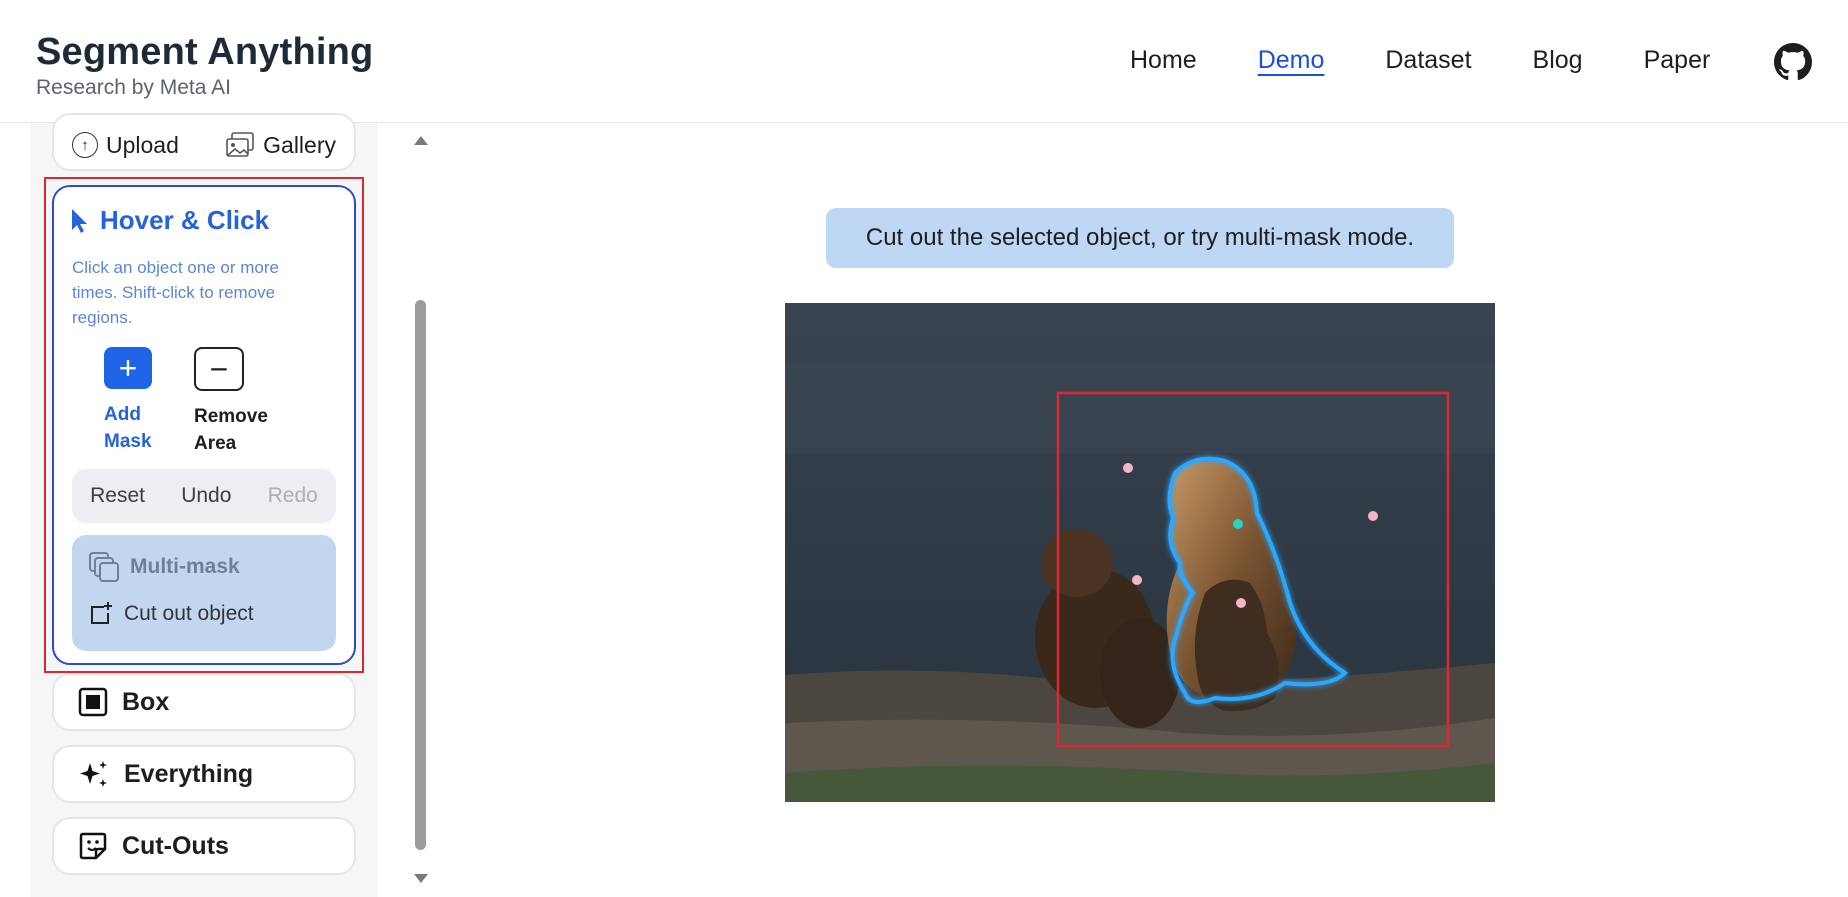  Describe the element at coordinates (122, 414) in the screenshot. I see `add-mask-label-1: Add` at that location.